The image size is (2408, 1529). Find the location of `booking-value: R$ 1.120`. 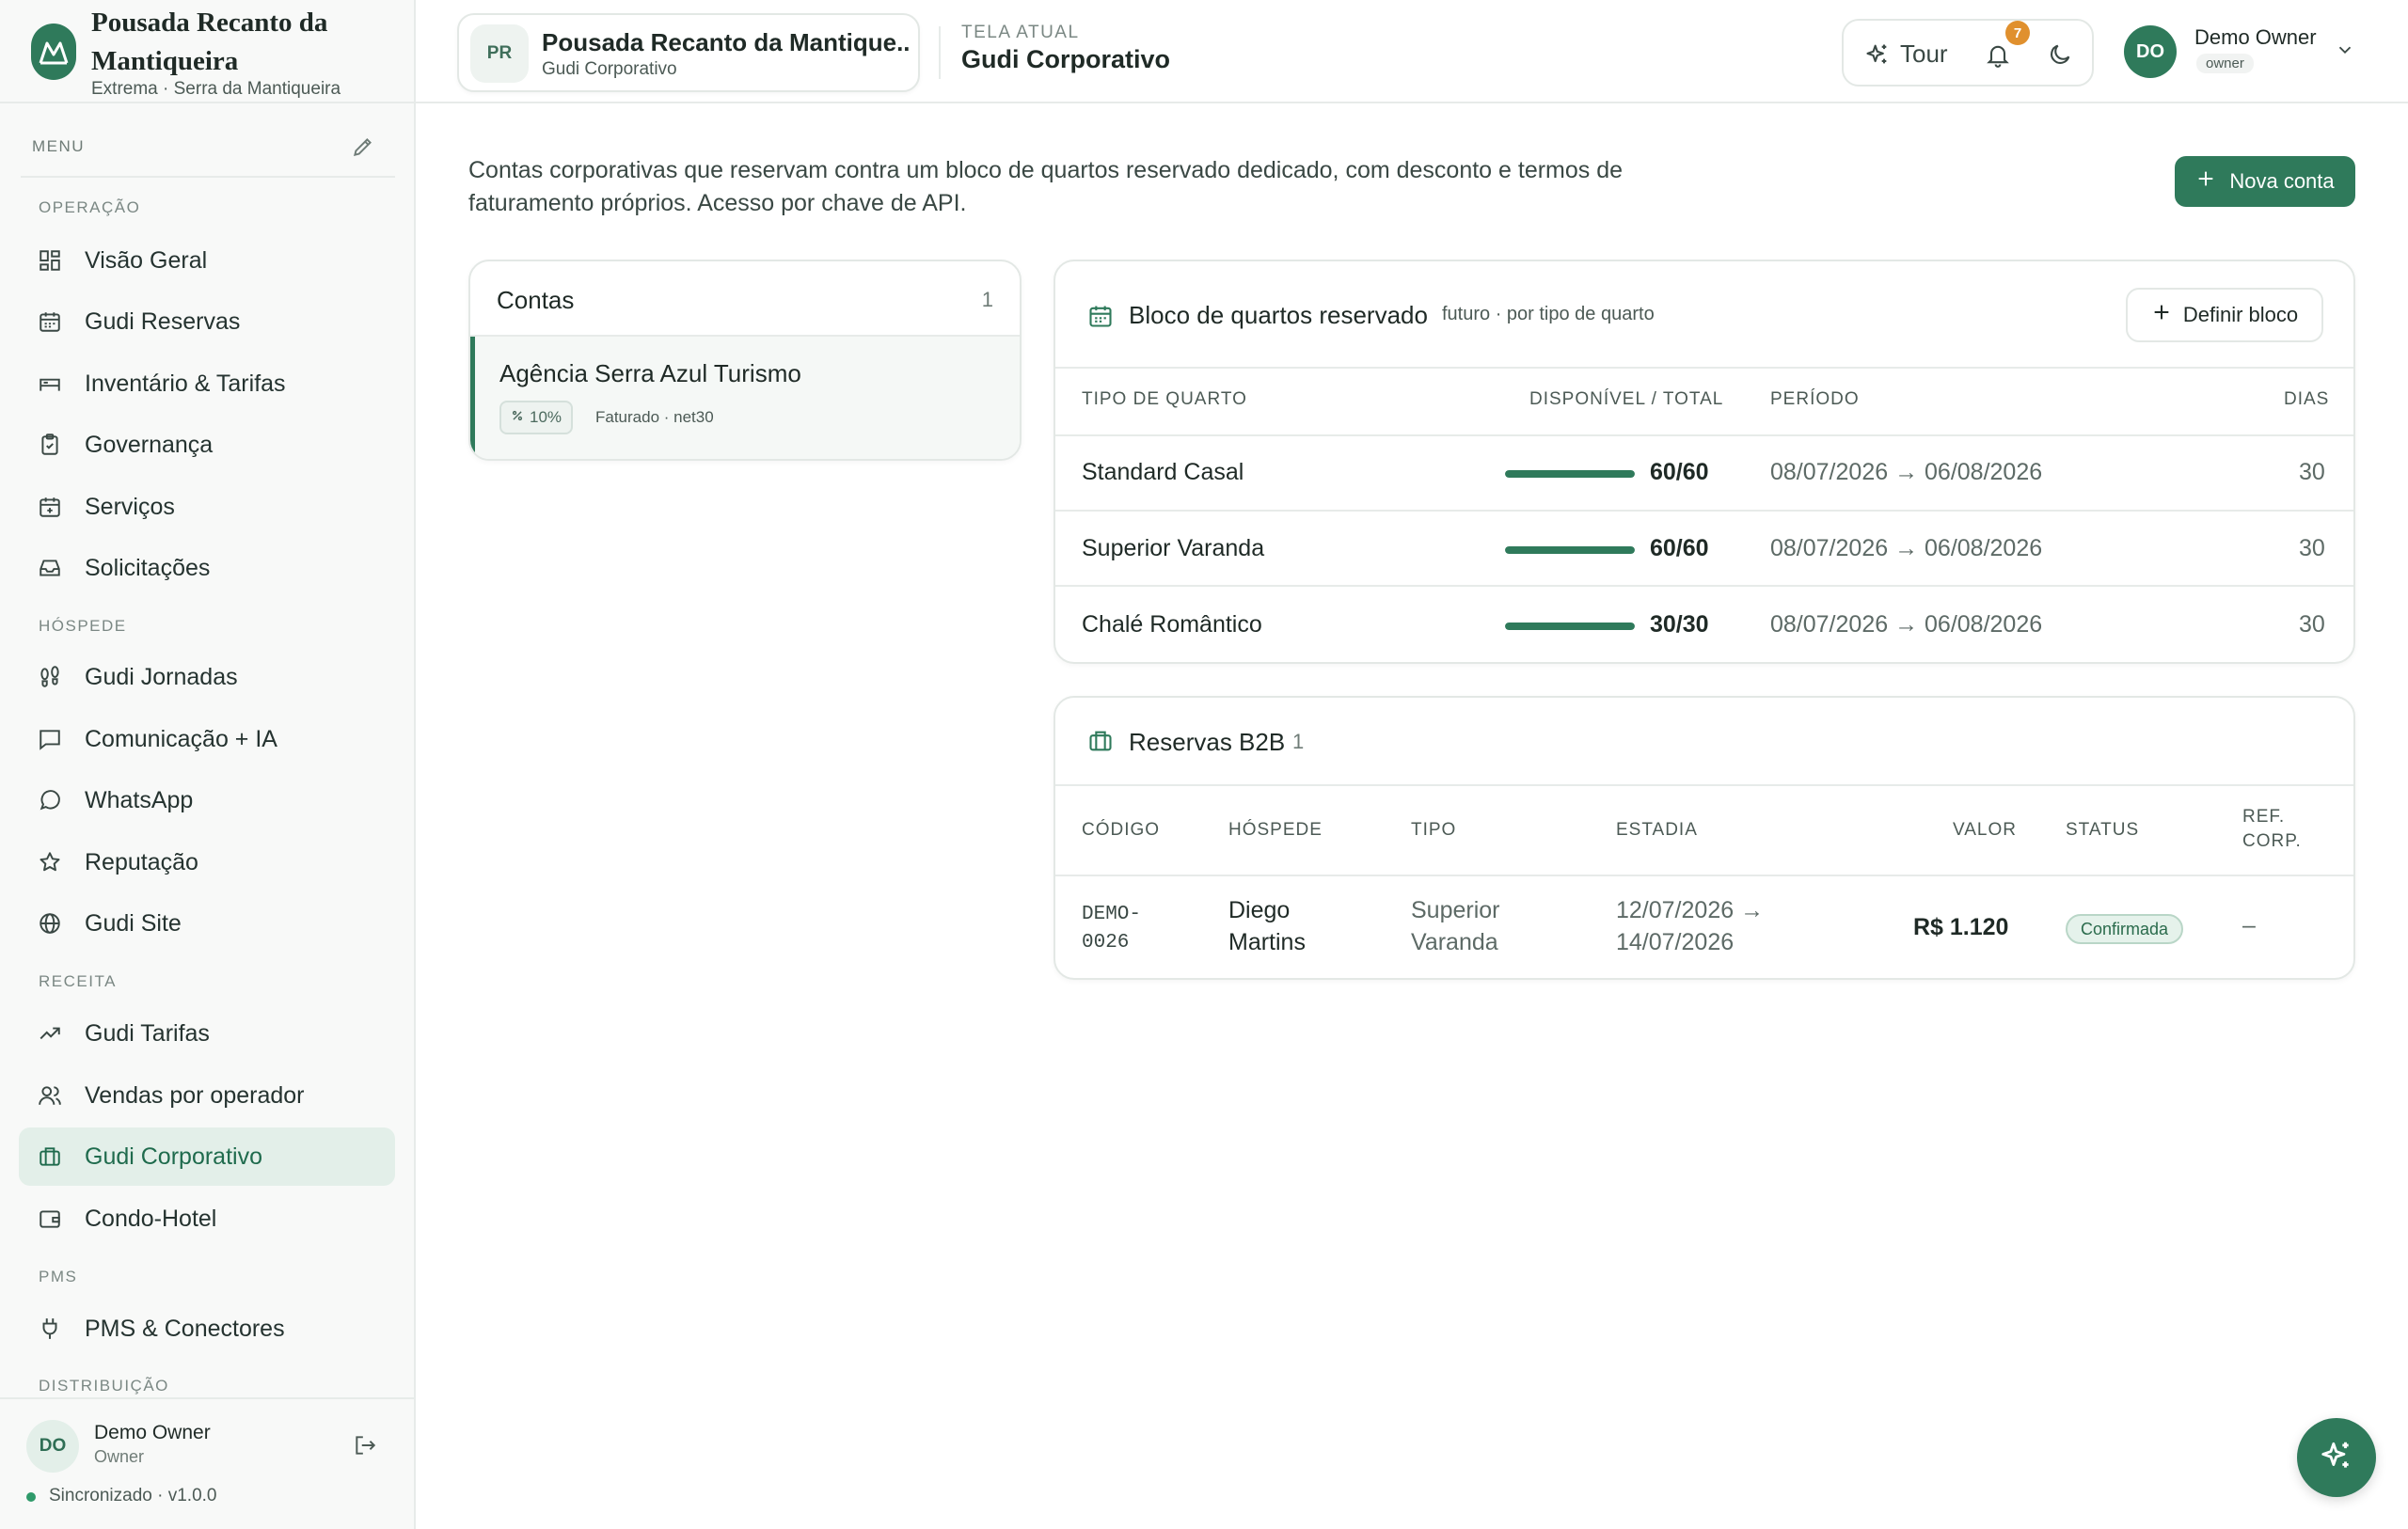

booking-value: R$ 1.120 is located at coordinates (1961, 927).